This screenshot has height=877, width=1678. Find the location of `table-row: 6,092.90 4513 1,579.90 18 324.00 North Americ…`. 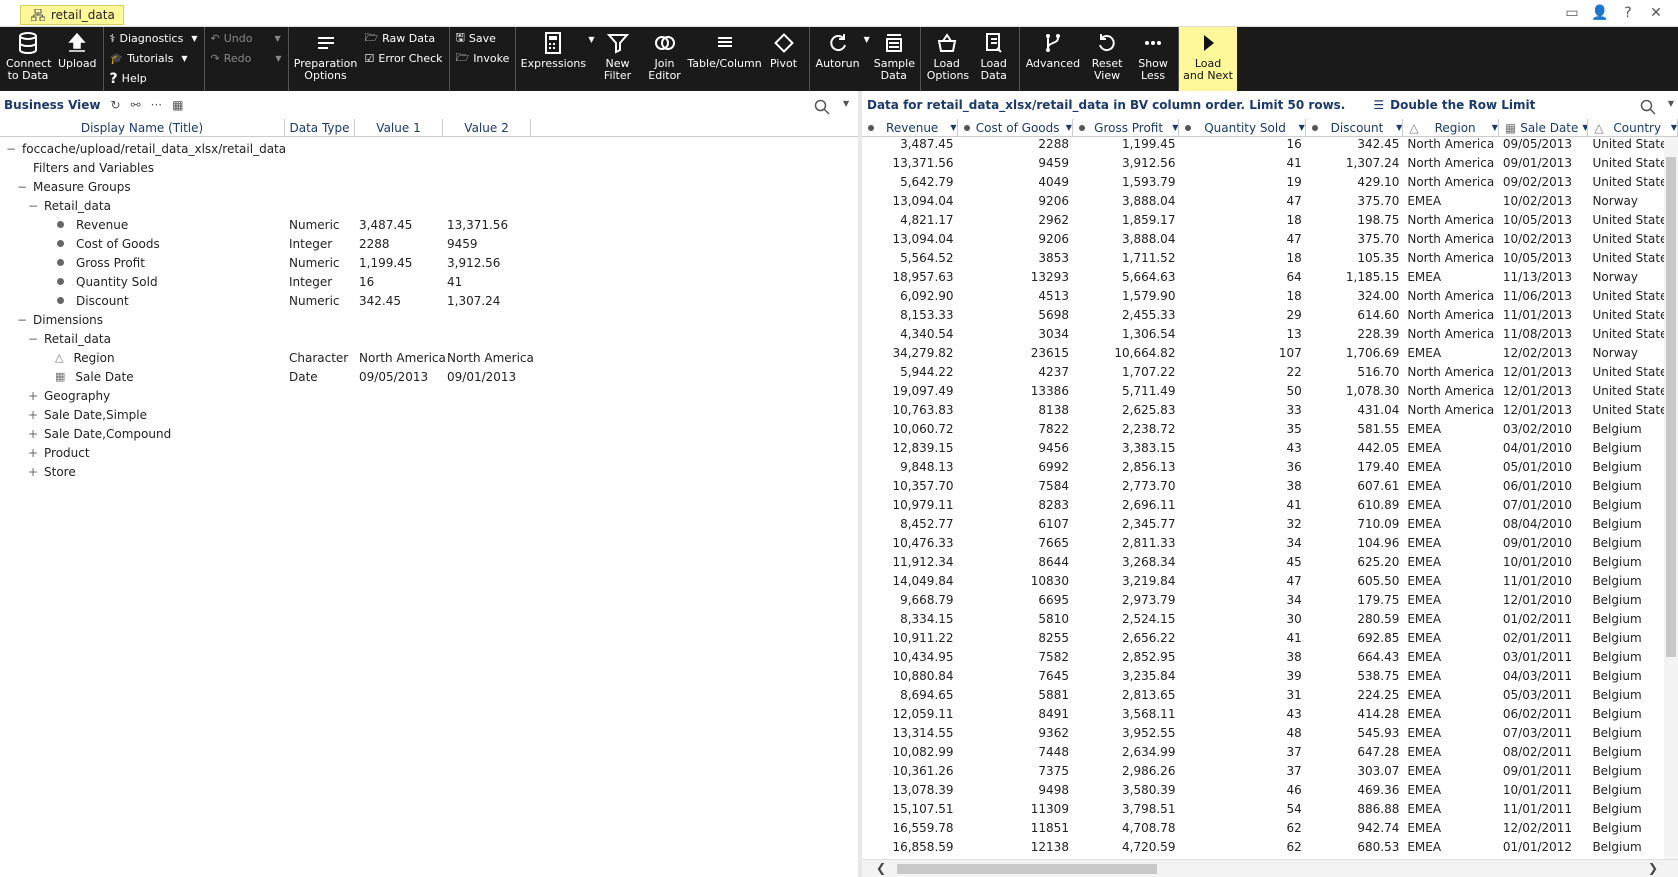

table-row: 6,092.90 4513 1,579.90 18 324.00 North Americ… is located at coordinates (1270, 298).